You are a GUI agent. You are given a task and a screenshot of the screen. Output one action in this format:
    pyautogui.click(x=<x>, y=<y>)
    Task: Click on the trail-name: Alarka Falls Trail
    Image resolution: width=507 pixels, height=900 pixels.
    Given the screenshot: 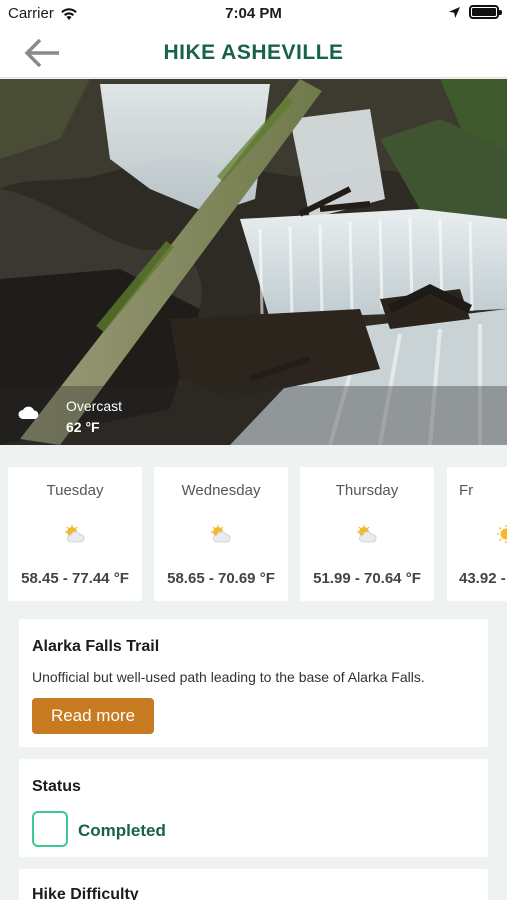 What is the action you would take?
    pyautogui.click(x=96, y=646)
    